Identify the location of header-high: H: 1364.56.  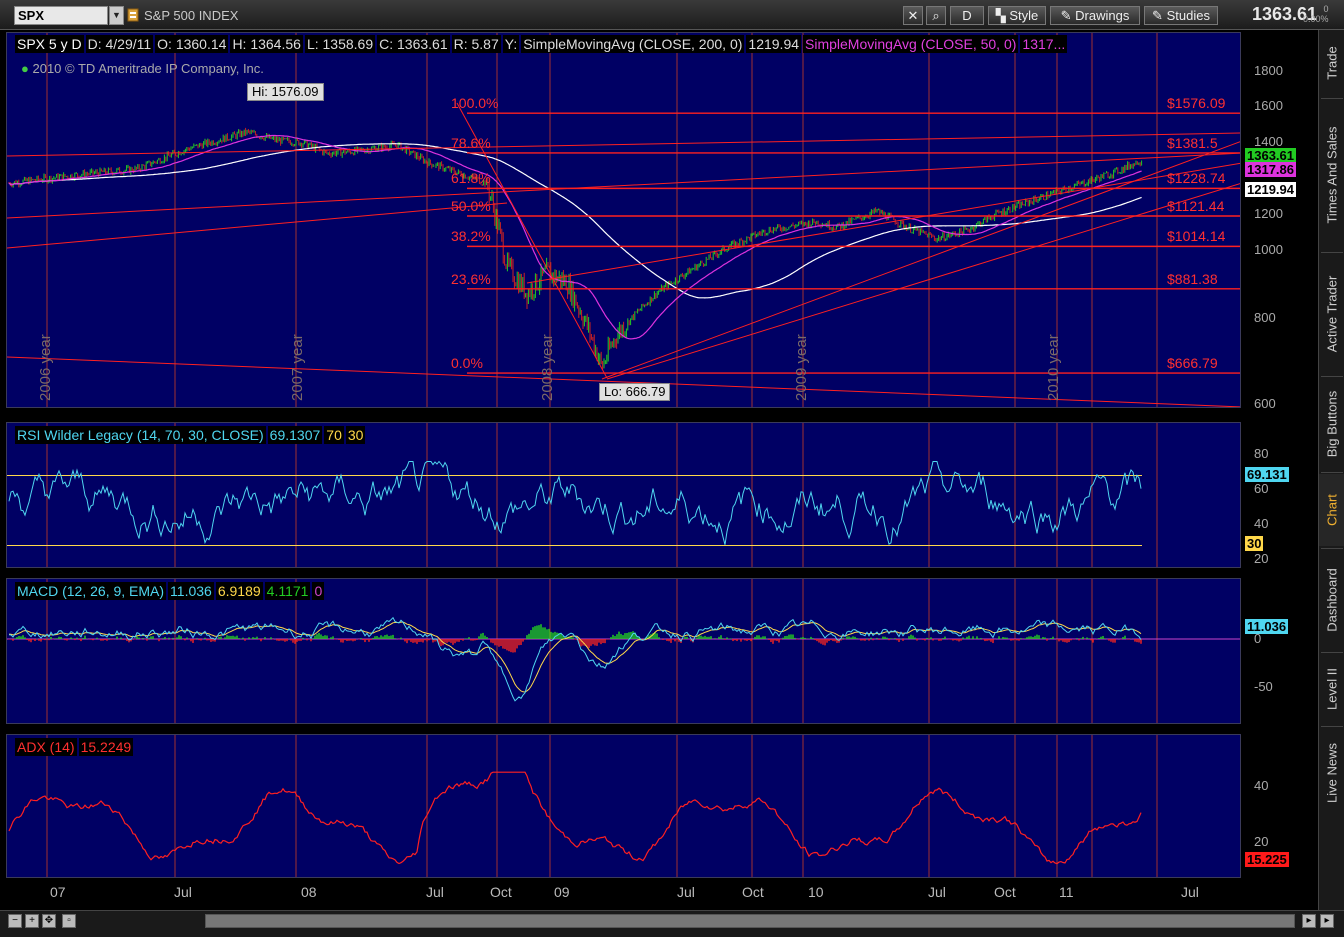
(266, 44).